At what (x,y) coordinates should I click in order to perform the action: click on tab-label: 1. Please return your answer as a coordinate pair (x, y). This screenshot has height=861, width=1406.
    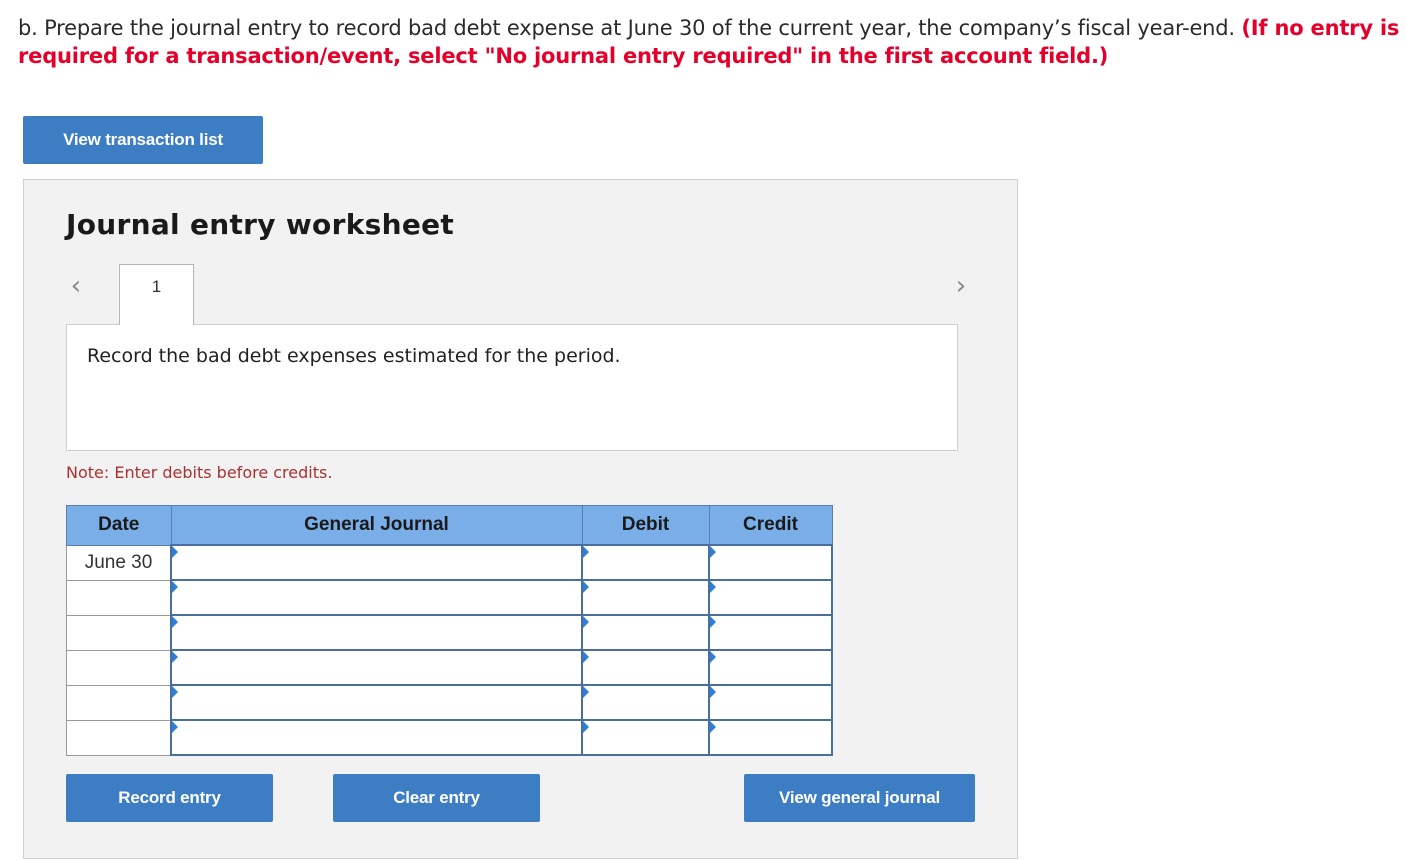
    Looking at the image, I should click on (156, 286).